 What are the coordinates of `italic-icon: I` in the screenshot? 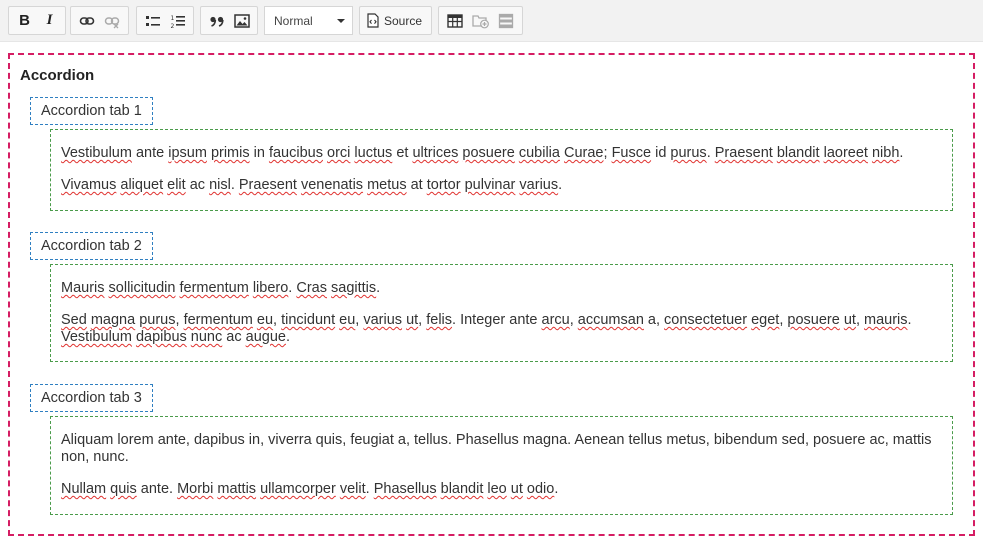 It's located at (49, 20).